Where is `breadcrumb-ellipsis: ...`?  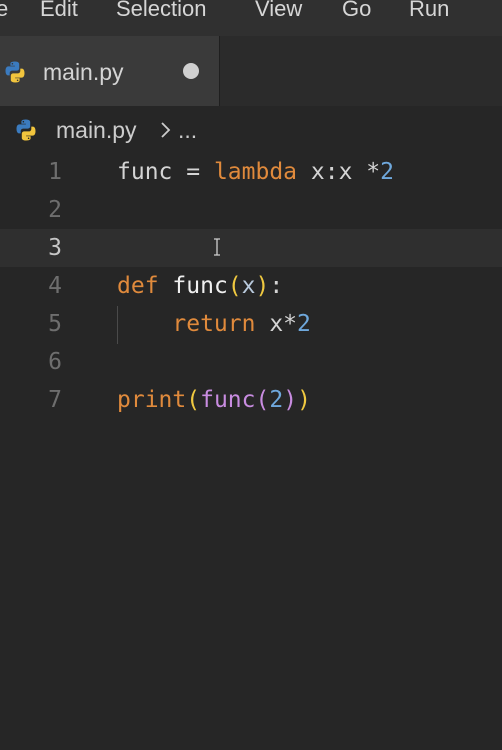 breadcrumb-ellipsis: ... is located at coordinates (187, 130).